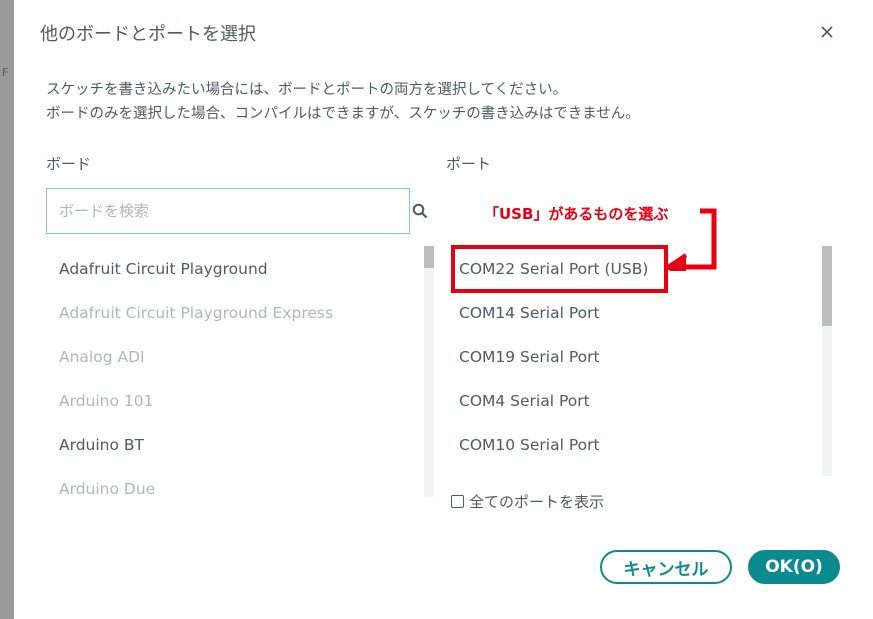 Image resolution: width=873 pixels, height=619 pixels. What do you see at coordinates (635, 313) in the screenshot?
I see `port-list-item: COM14 Serial Port` at bounding box center [635, 313].